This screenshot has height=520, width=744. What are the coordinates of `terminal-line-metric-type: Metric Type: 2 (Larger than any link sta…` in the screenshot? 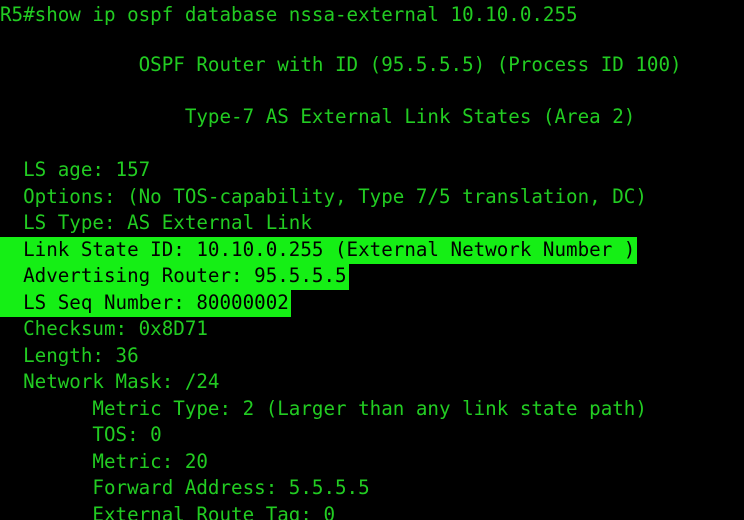 It's located at (323, 408).